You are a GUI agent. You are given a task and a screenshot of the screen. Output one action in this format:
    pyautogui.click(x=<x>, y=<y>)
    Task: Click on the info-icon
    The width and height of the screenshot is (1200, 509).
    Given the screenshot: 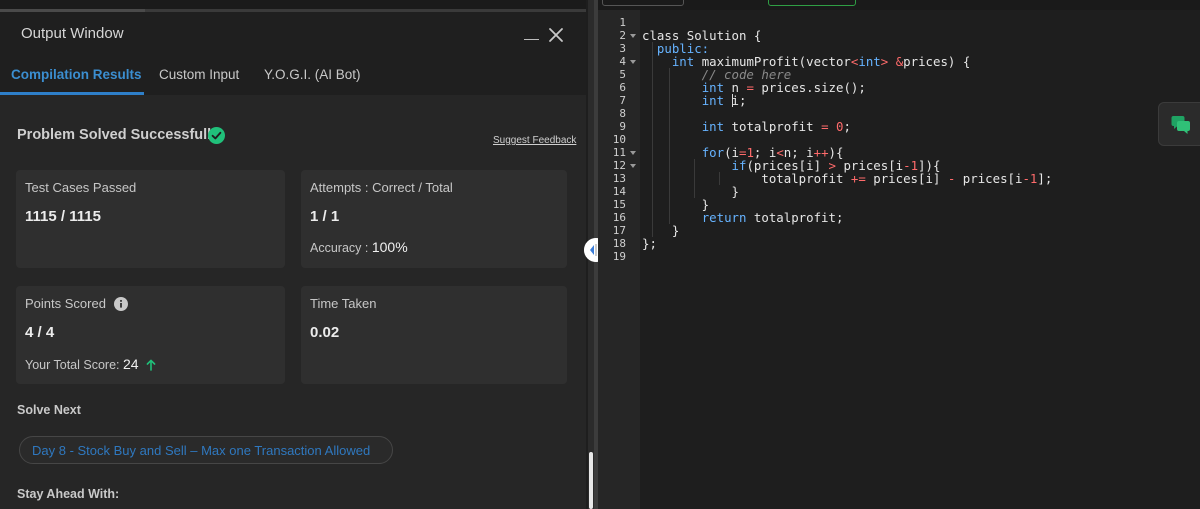 What is the action you would take?
    pyautogui.click(x=120, y=304)
    